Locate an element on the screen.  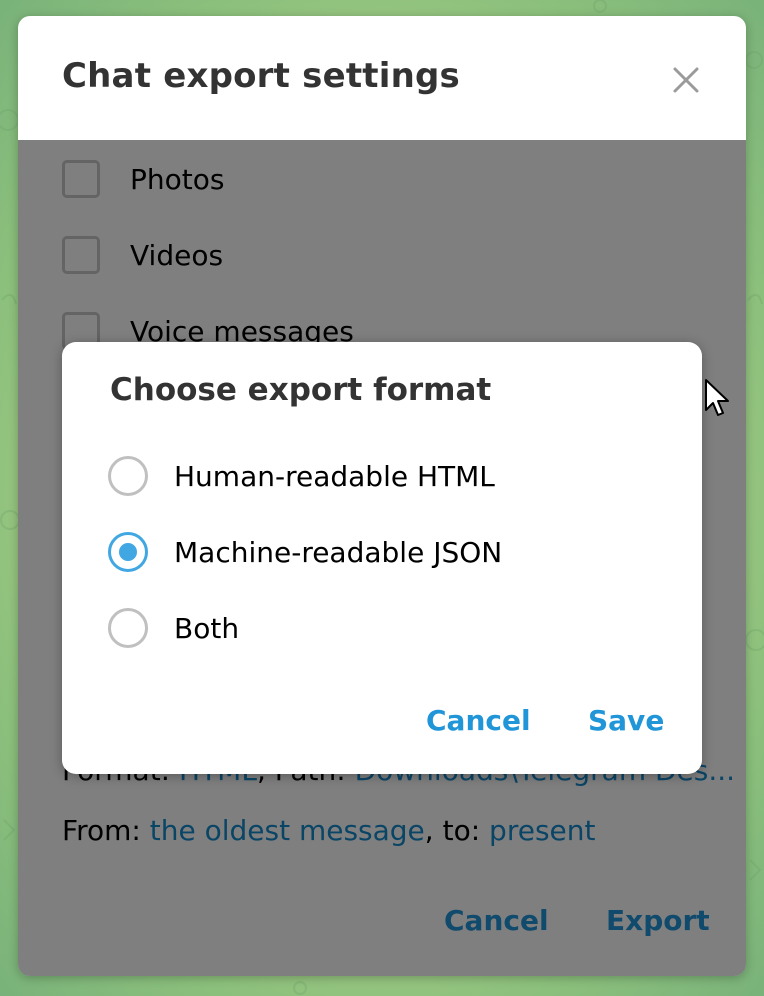
popup-title: Choose export format is located at coordinates (301, 390).